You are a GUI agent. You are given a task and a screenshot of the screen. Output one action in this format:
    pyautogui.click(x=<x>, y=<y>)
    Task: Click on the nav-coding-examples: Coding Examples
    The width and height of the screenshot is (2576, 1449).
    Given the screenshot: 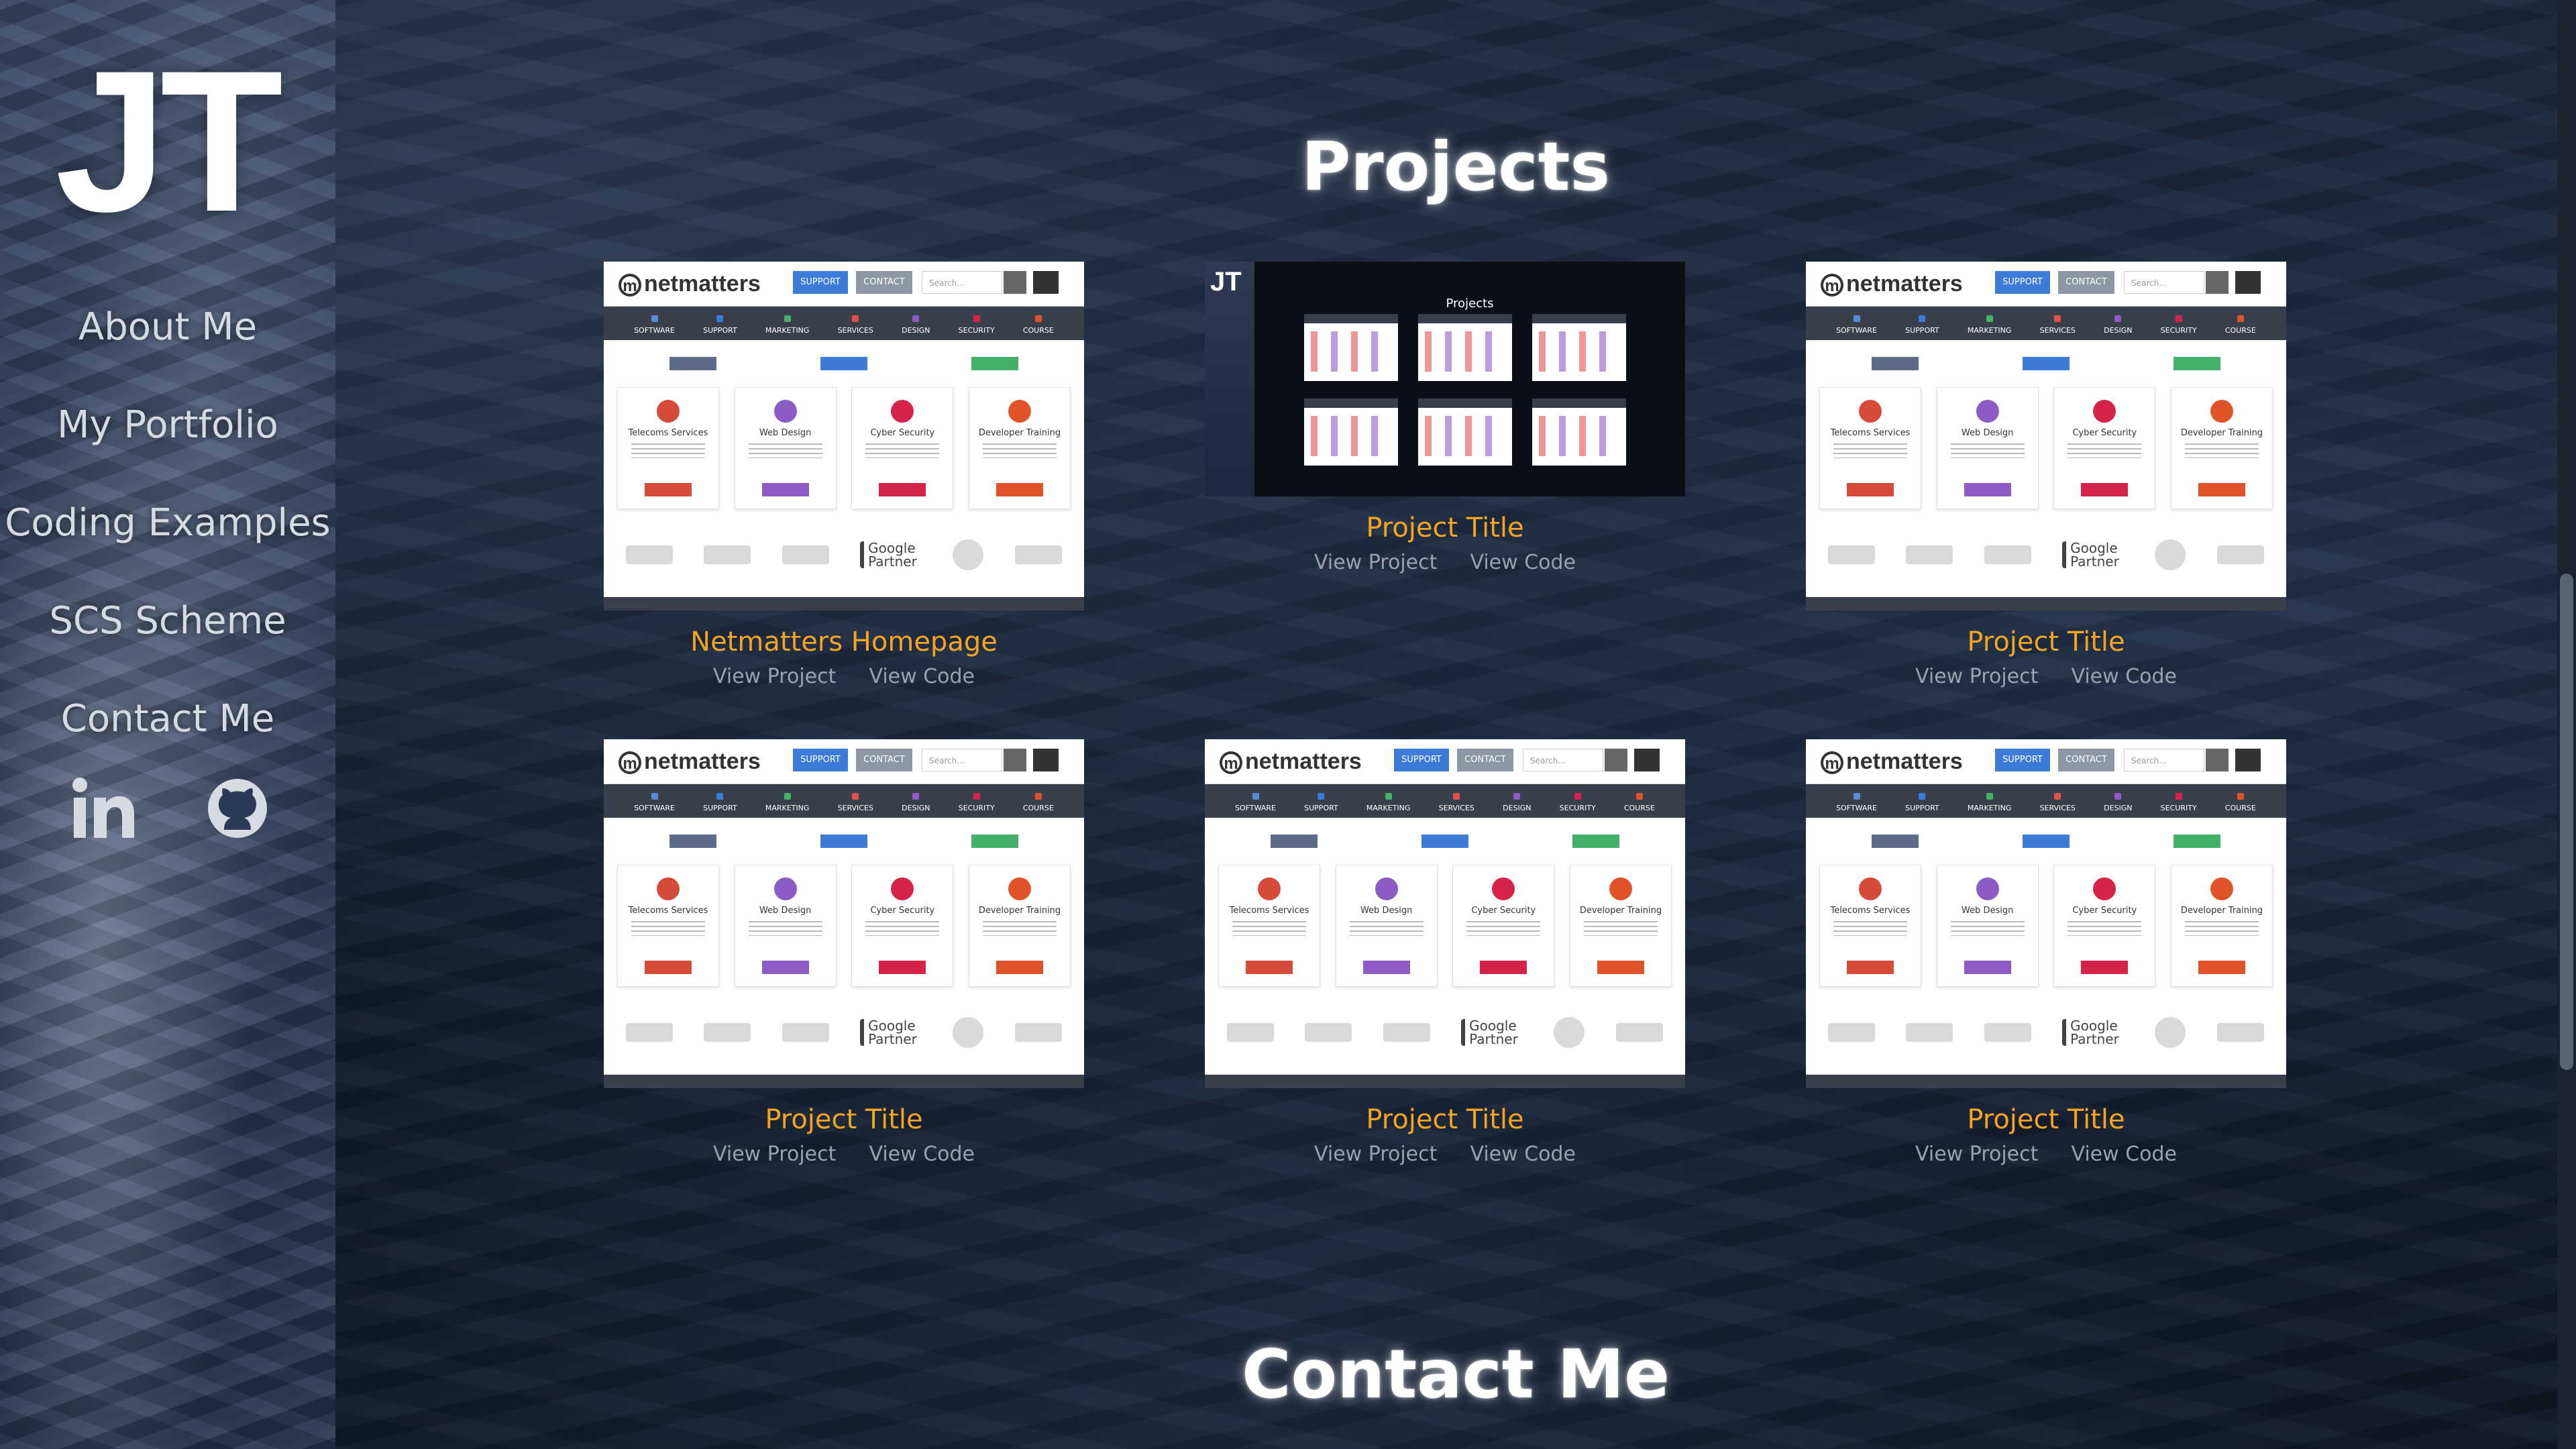 What is the action you would take?
    pyautogui.click(x=167, y=540)
    